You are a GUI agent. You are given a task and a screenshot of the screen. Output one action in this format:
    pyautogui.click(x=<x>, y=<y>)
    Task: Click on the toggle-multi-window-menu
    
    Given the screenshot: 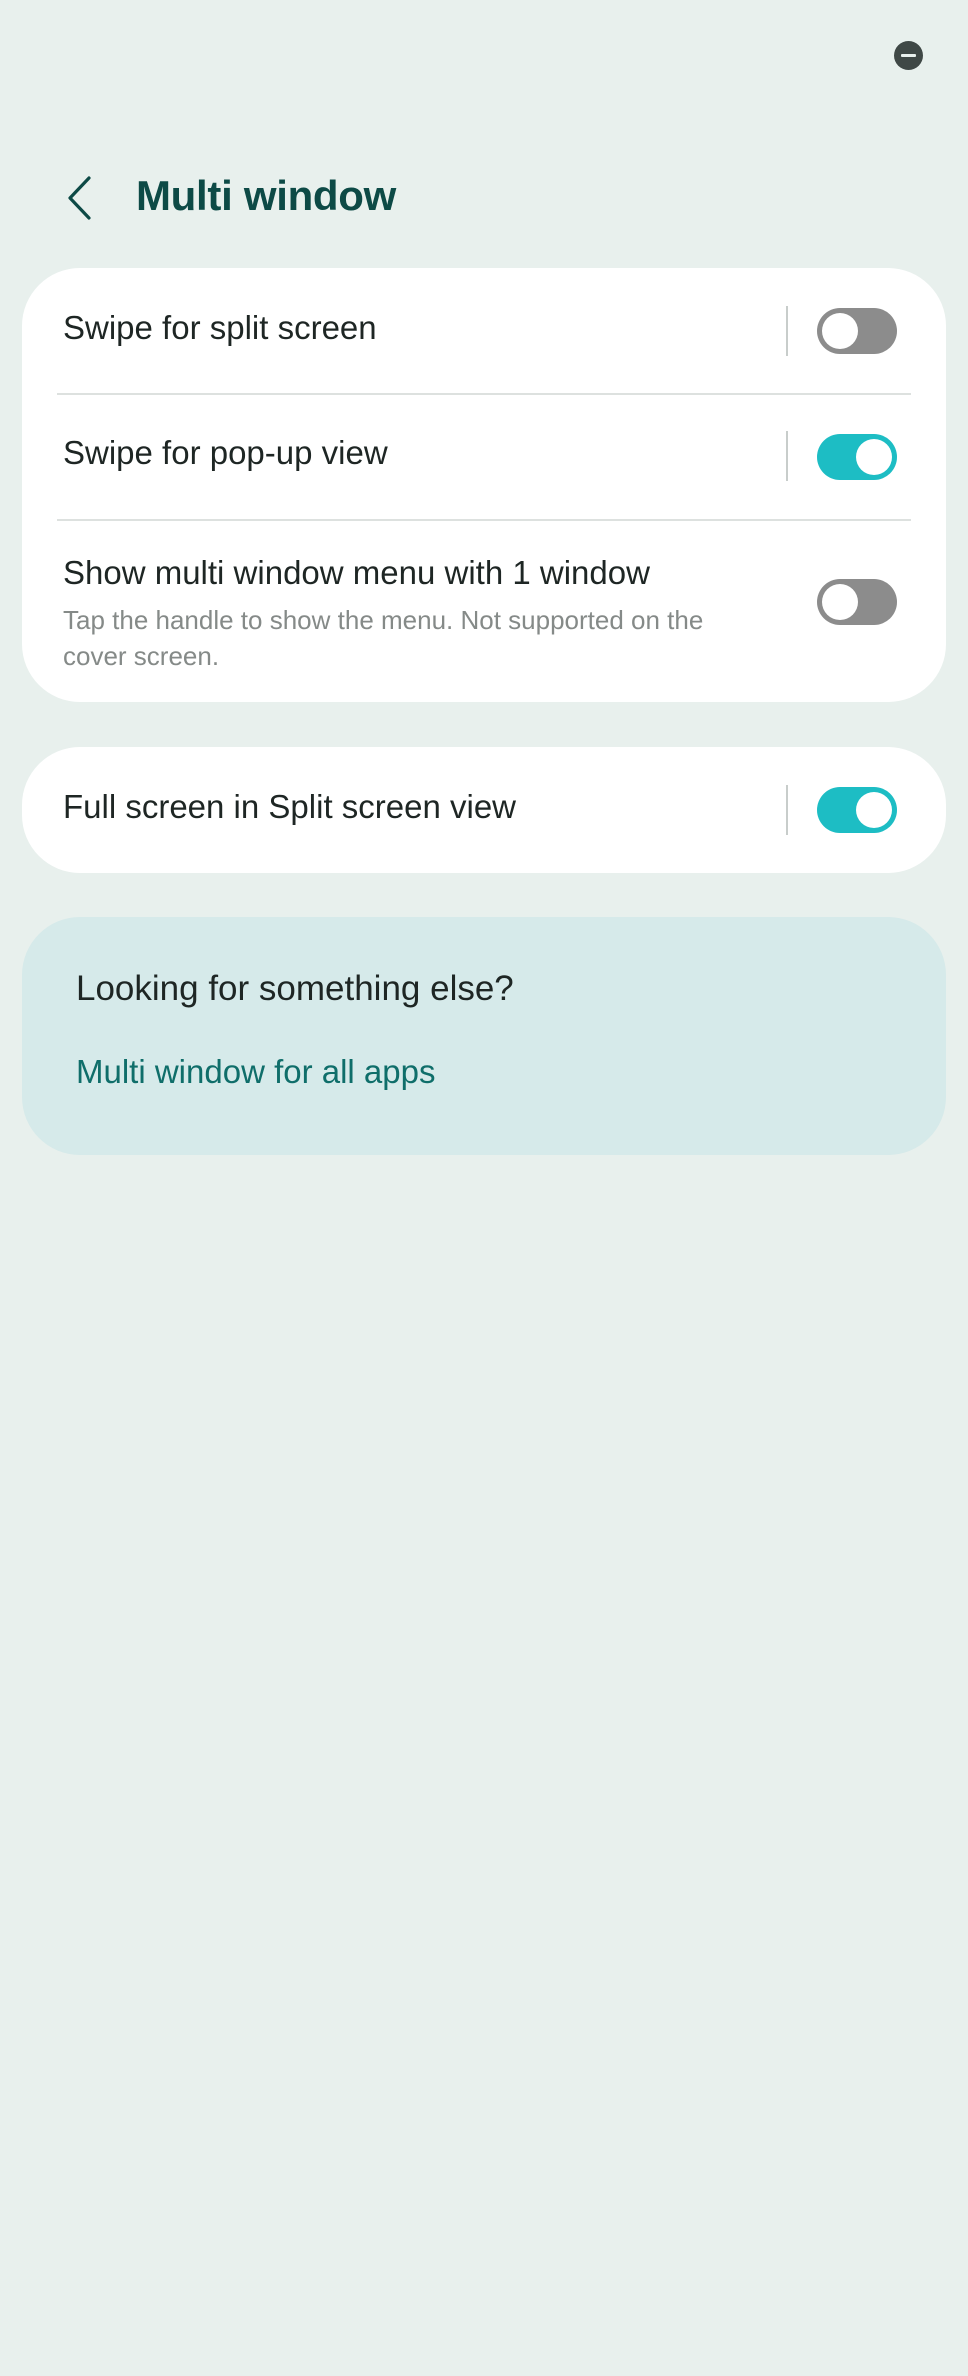 What is the action you would take?
    pyautogui.click(x=857, y=602)
    